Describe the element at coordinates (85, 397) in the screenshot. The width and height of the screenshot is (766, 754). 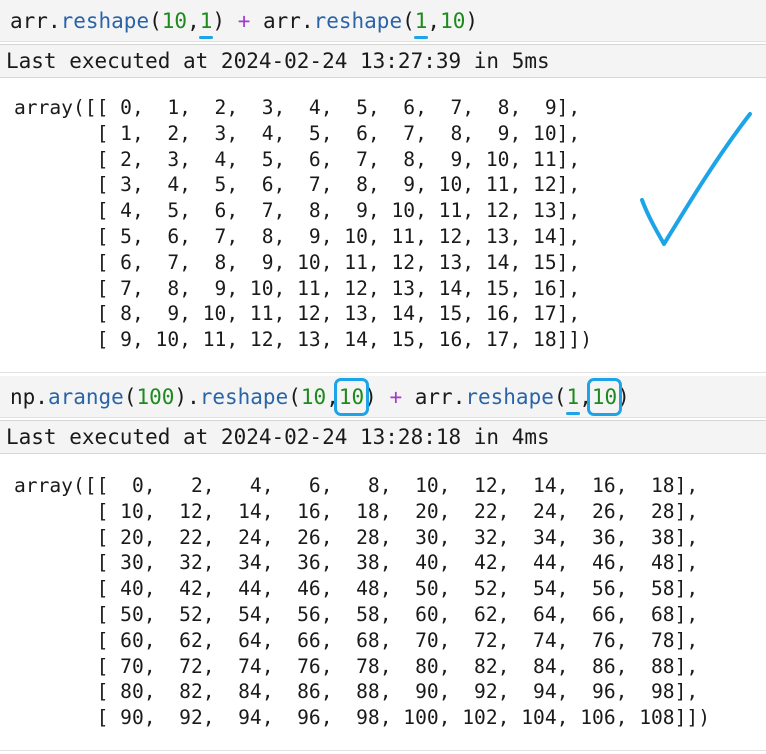
I see `code-token: arange` at that location.